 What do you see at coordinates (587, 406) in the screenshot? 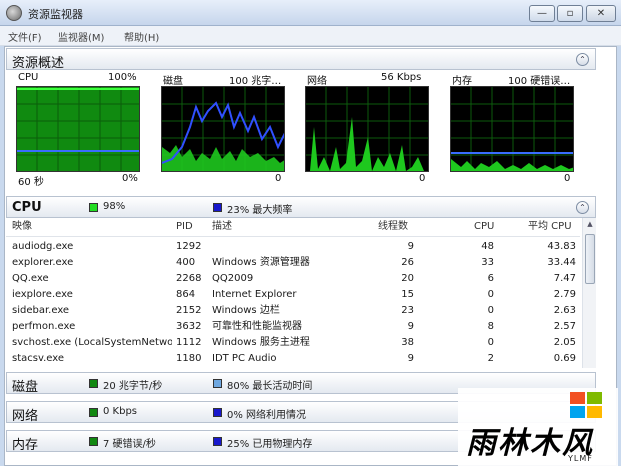
I see `windows-flag-icon` at bounding box center [587, 406].